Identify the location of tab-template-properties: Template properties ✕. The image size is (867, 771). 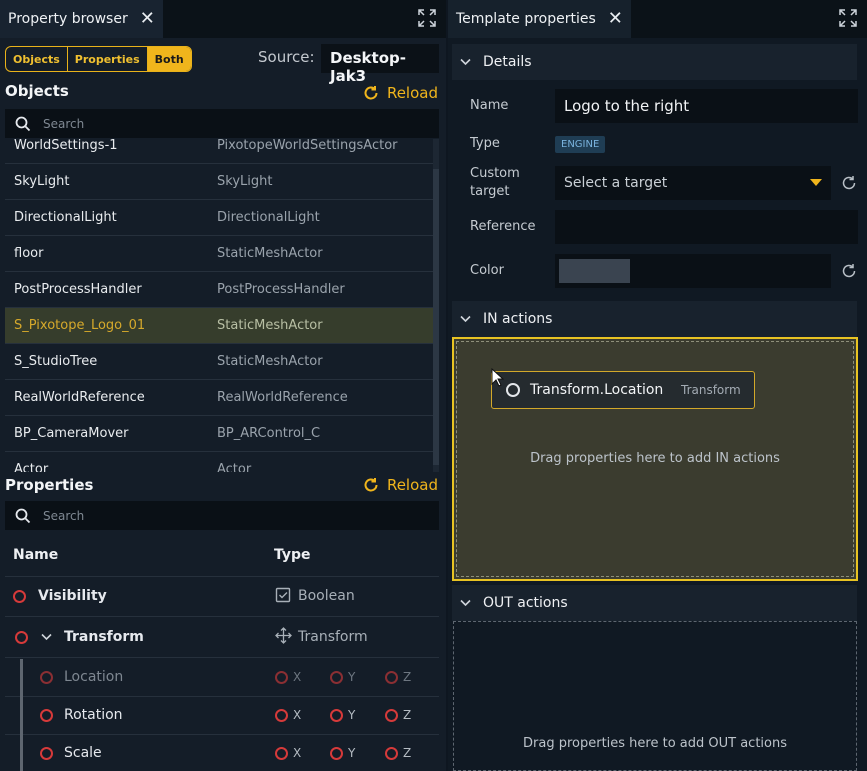
(539, 19).